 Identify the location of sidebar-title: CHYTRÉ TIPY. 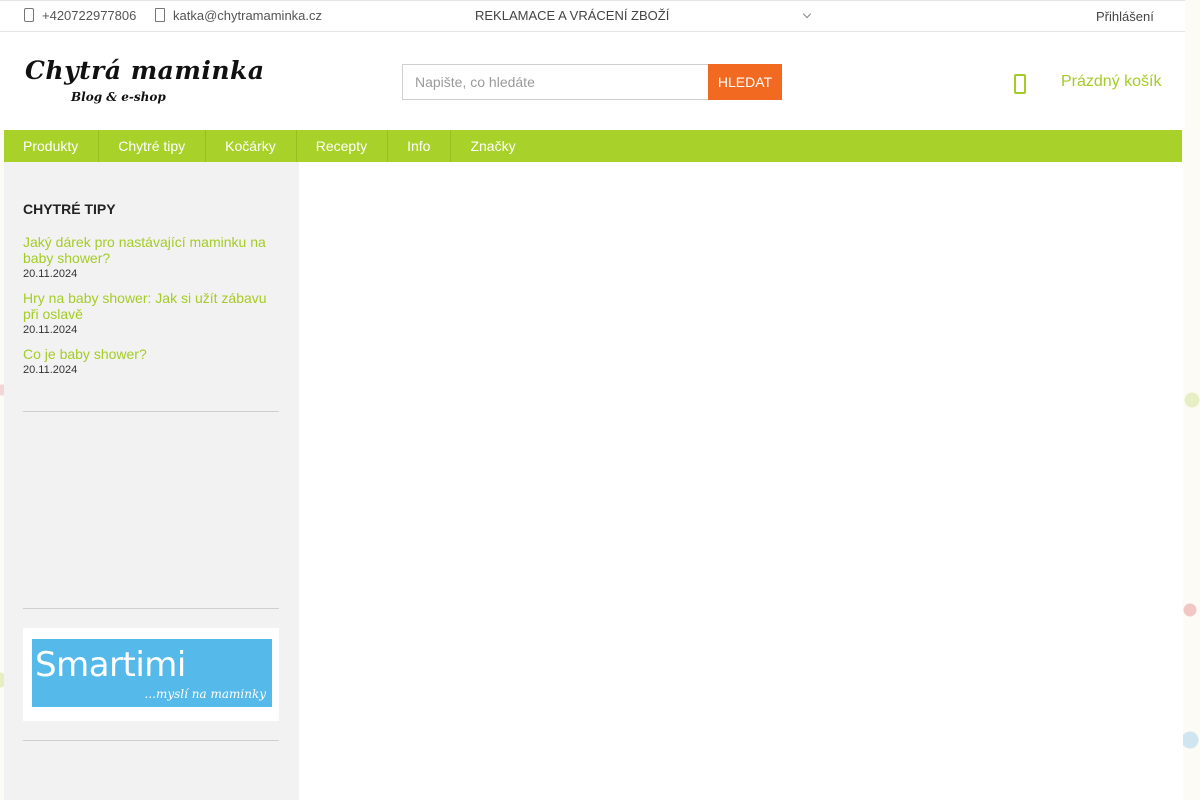
(69, 209).